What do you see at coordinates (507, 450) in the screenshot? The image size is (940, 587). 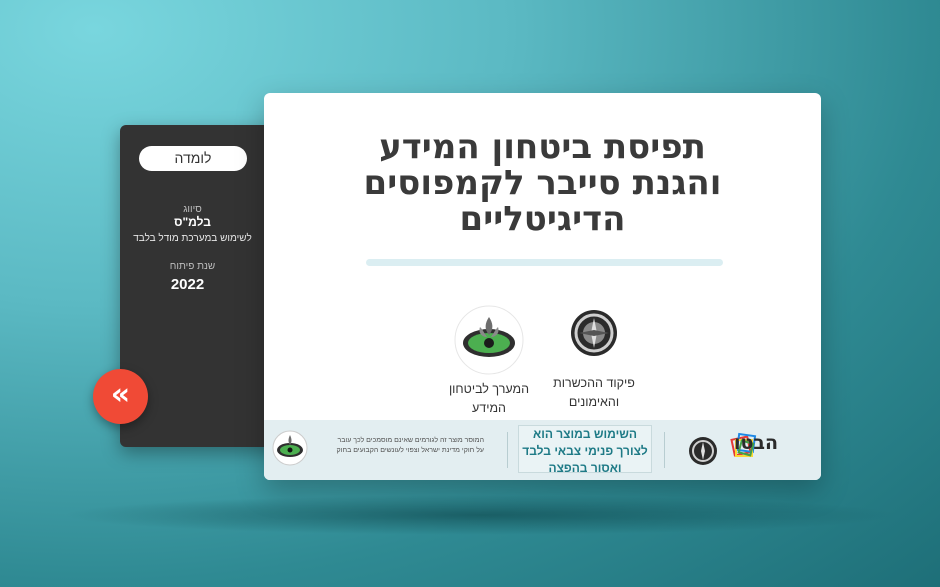 I see `footer-divider-left` at bounding box center [507, 450].